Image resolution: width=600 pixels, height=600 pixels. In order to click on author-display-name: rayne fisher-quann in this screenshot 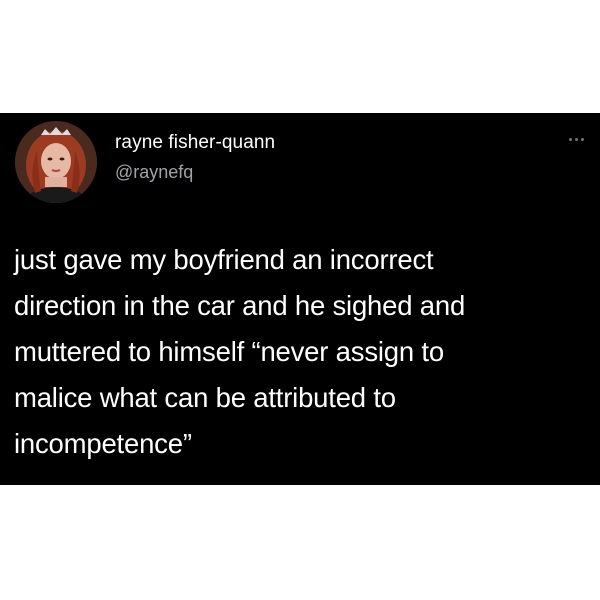, I will do `click(195, 143)`.